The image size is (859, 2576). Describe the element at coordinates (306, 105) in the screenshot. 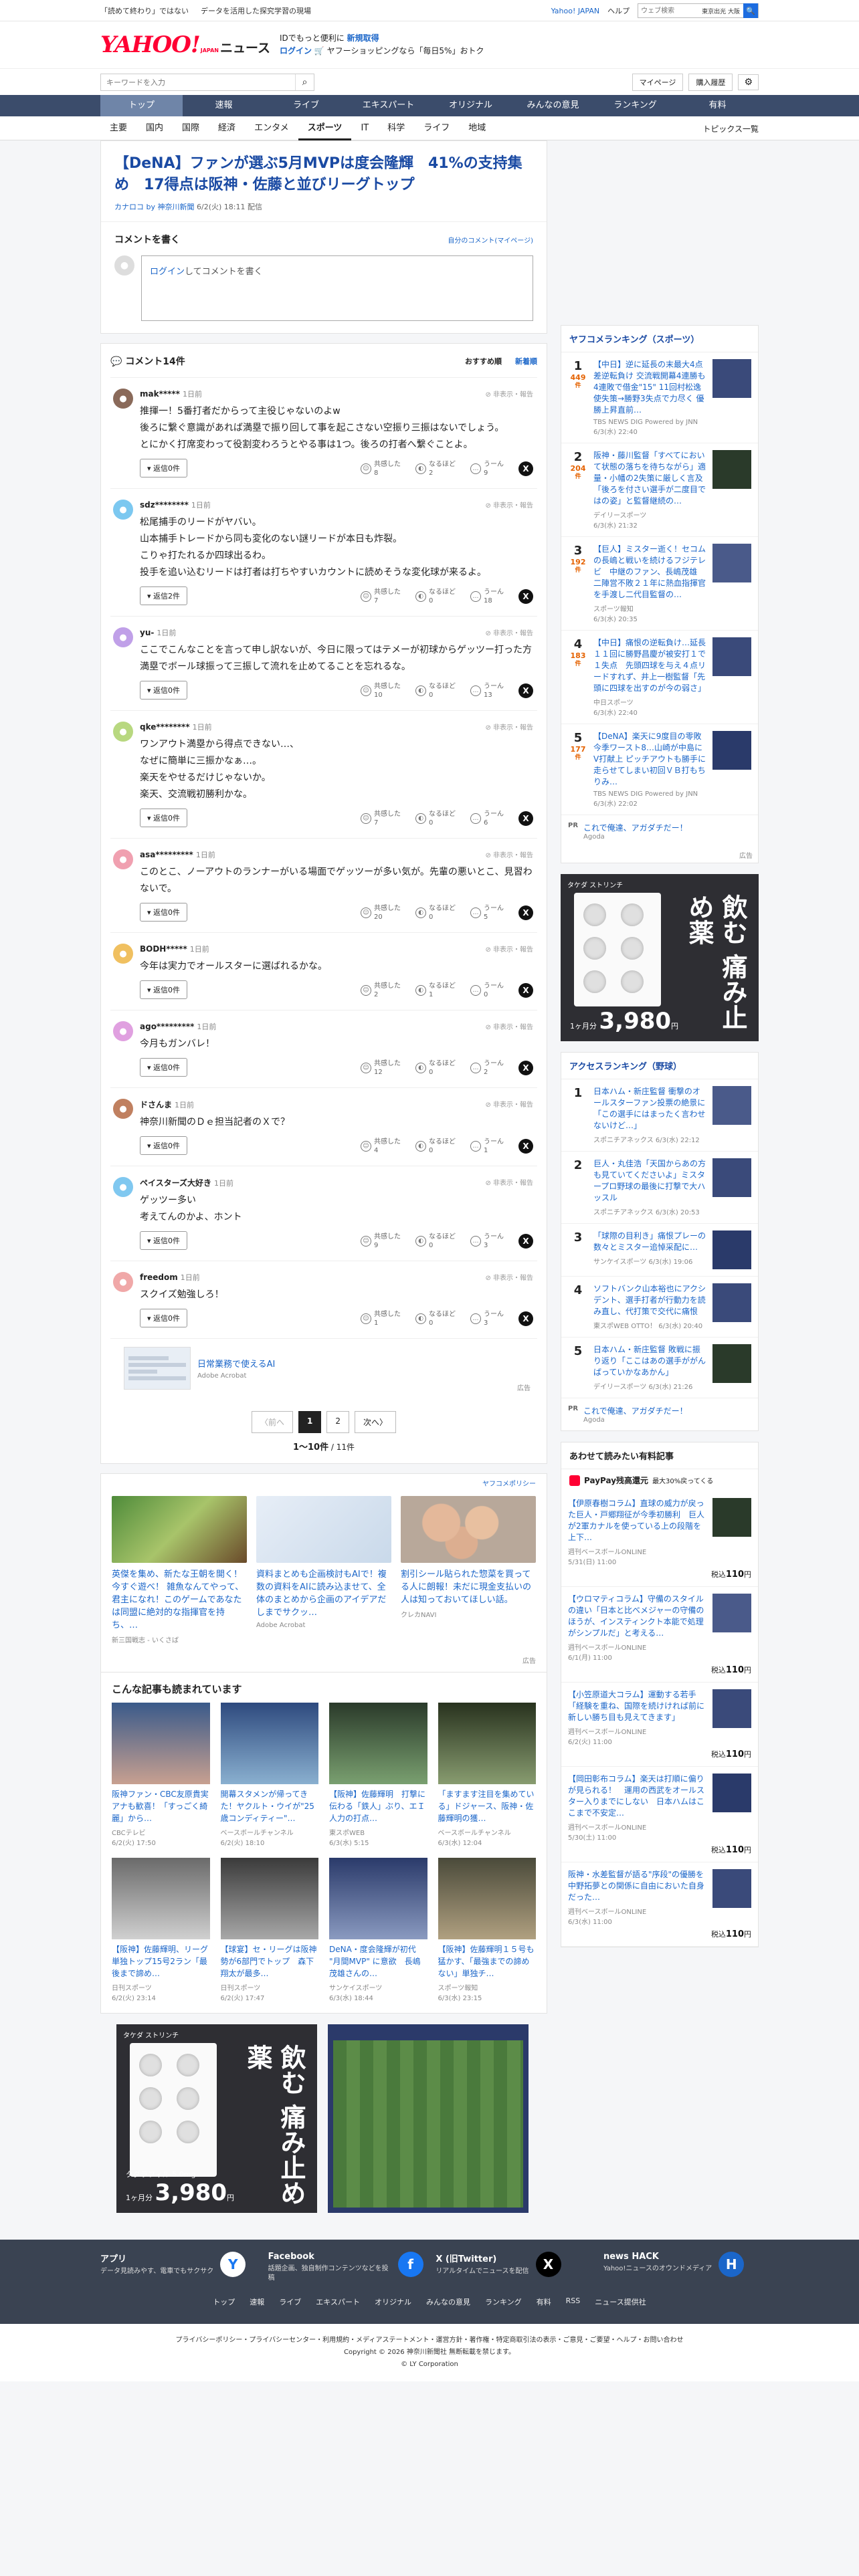

I see `gnav-live: ライブ` at that location.